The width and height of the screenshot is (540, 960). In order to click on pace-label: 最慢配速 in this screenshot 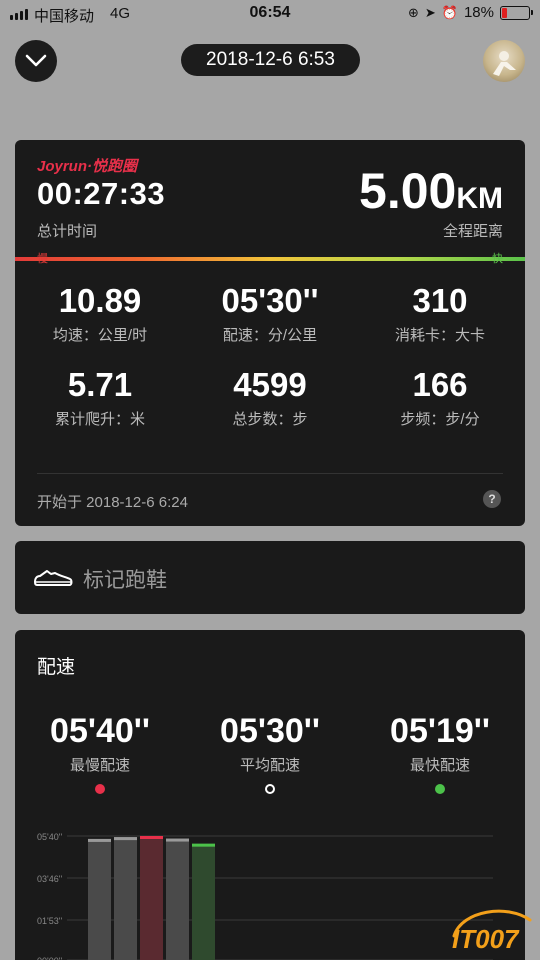, I will do `click(99, 765)`.